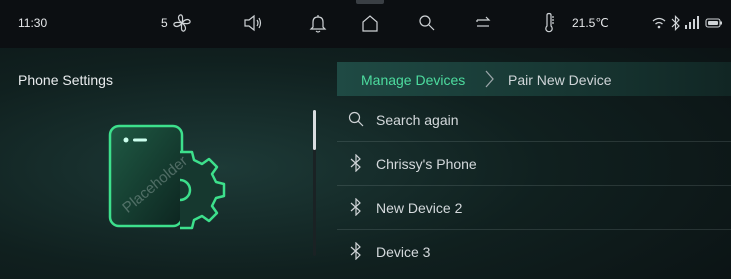 Image resolution: width=731 pixels, height=279 pixels. I want to click on page-title: Phone Settings, so click(65, 80).